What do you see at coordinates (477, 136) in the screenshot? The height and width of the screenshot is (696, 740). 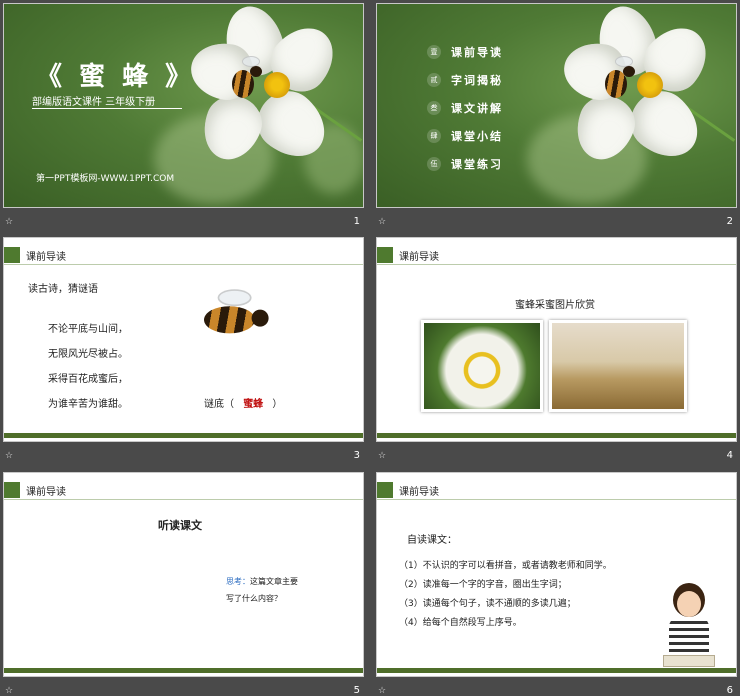 I see `toc-label: 课堂小结` at bounding box center [477, 136].